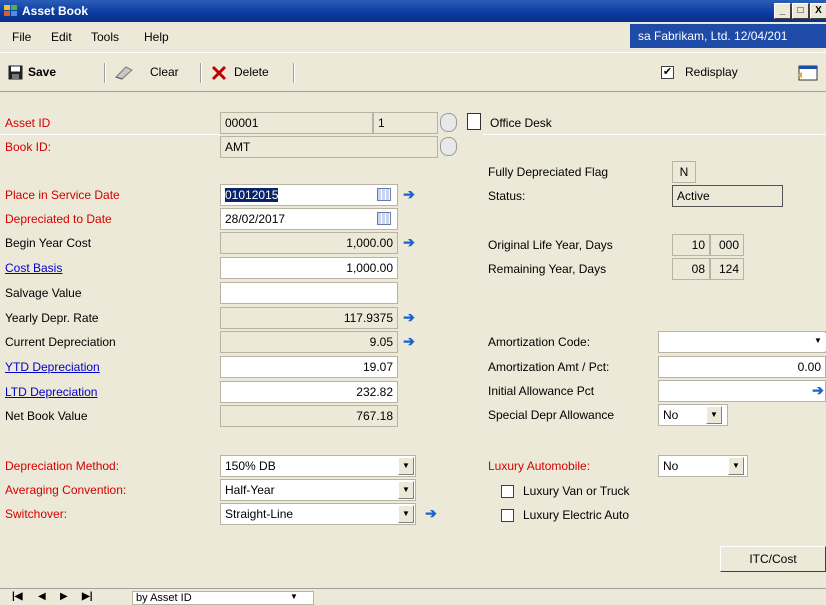 The width and height of the screenshot is (826, 605). Describe the element at coordinates (667, 72) in the screenshot. I see `redisplay-checkbox: ✔` at that location.